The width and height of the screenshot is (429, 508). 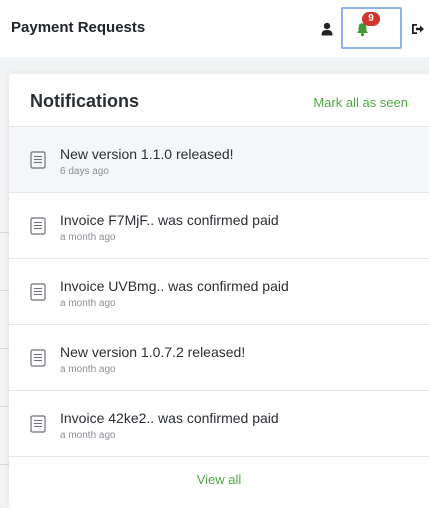 What do you see at coordinates (174, 286) in the screenshot?
I see `notification-text: Invoice UVBmg.. was confirmed paid` at bounding box center [174, 286].